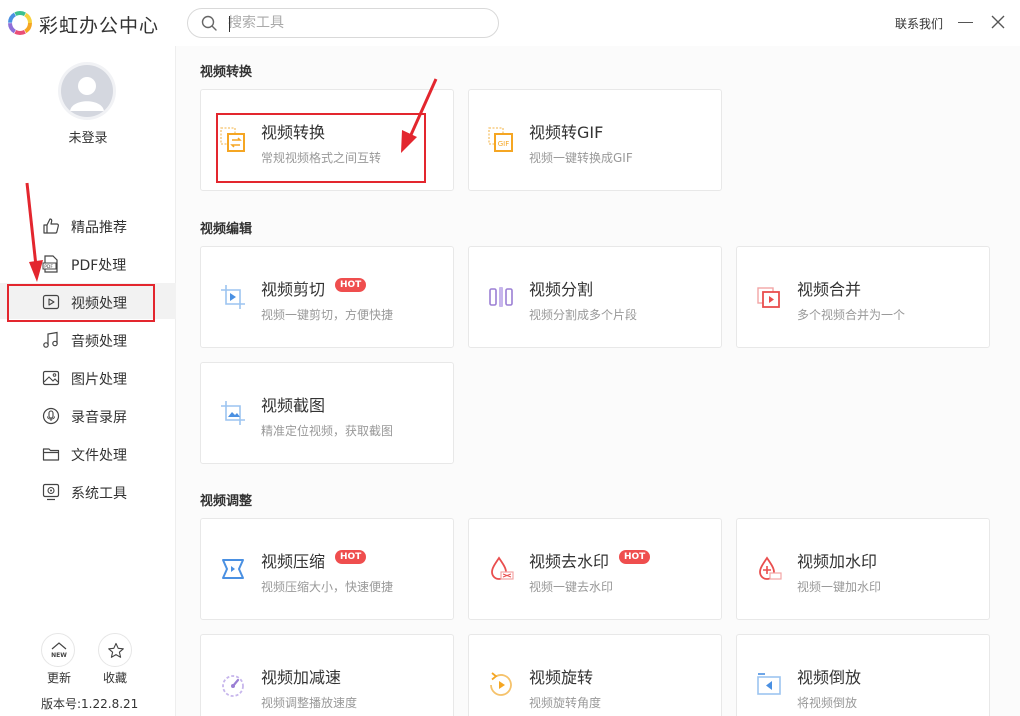  What do you see at coordinates (51, 302) in the screenshot?
I see `video-icon` at bounding box center [51, 302].